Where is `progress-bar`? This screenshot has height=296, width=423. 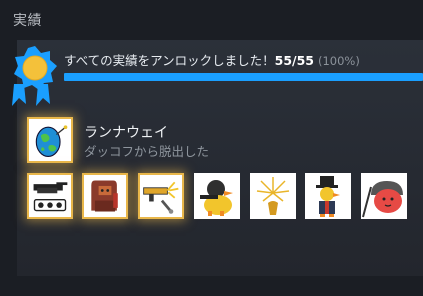 progress-bar is located at coordinates (243, 77).